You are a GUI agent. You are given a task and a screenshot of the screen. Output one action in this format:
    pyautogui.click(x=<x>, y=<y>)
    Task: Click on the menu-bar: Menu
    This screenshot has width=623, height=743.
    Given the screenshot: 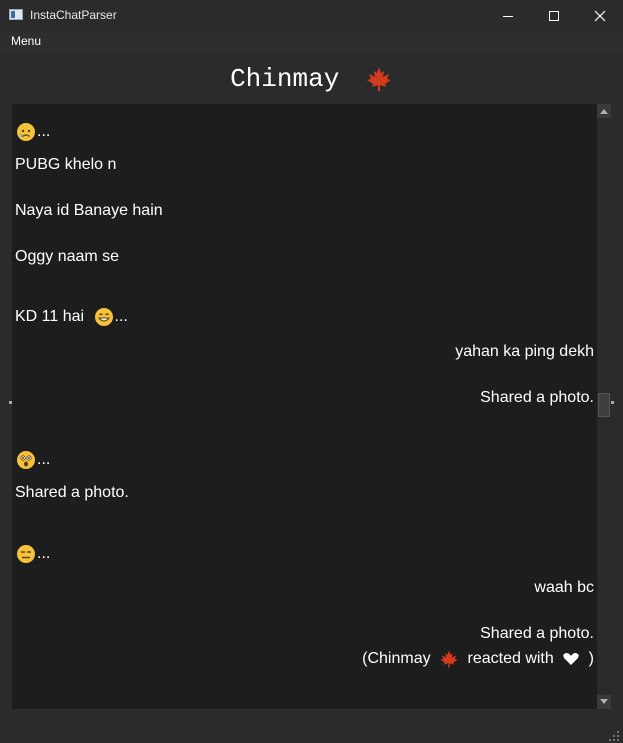 What is the action you would take?
    pyautogui.click(x=311, y=41)
    